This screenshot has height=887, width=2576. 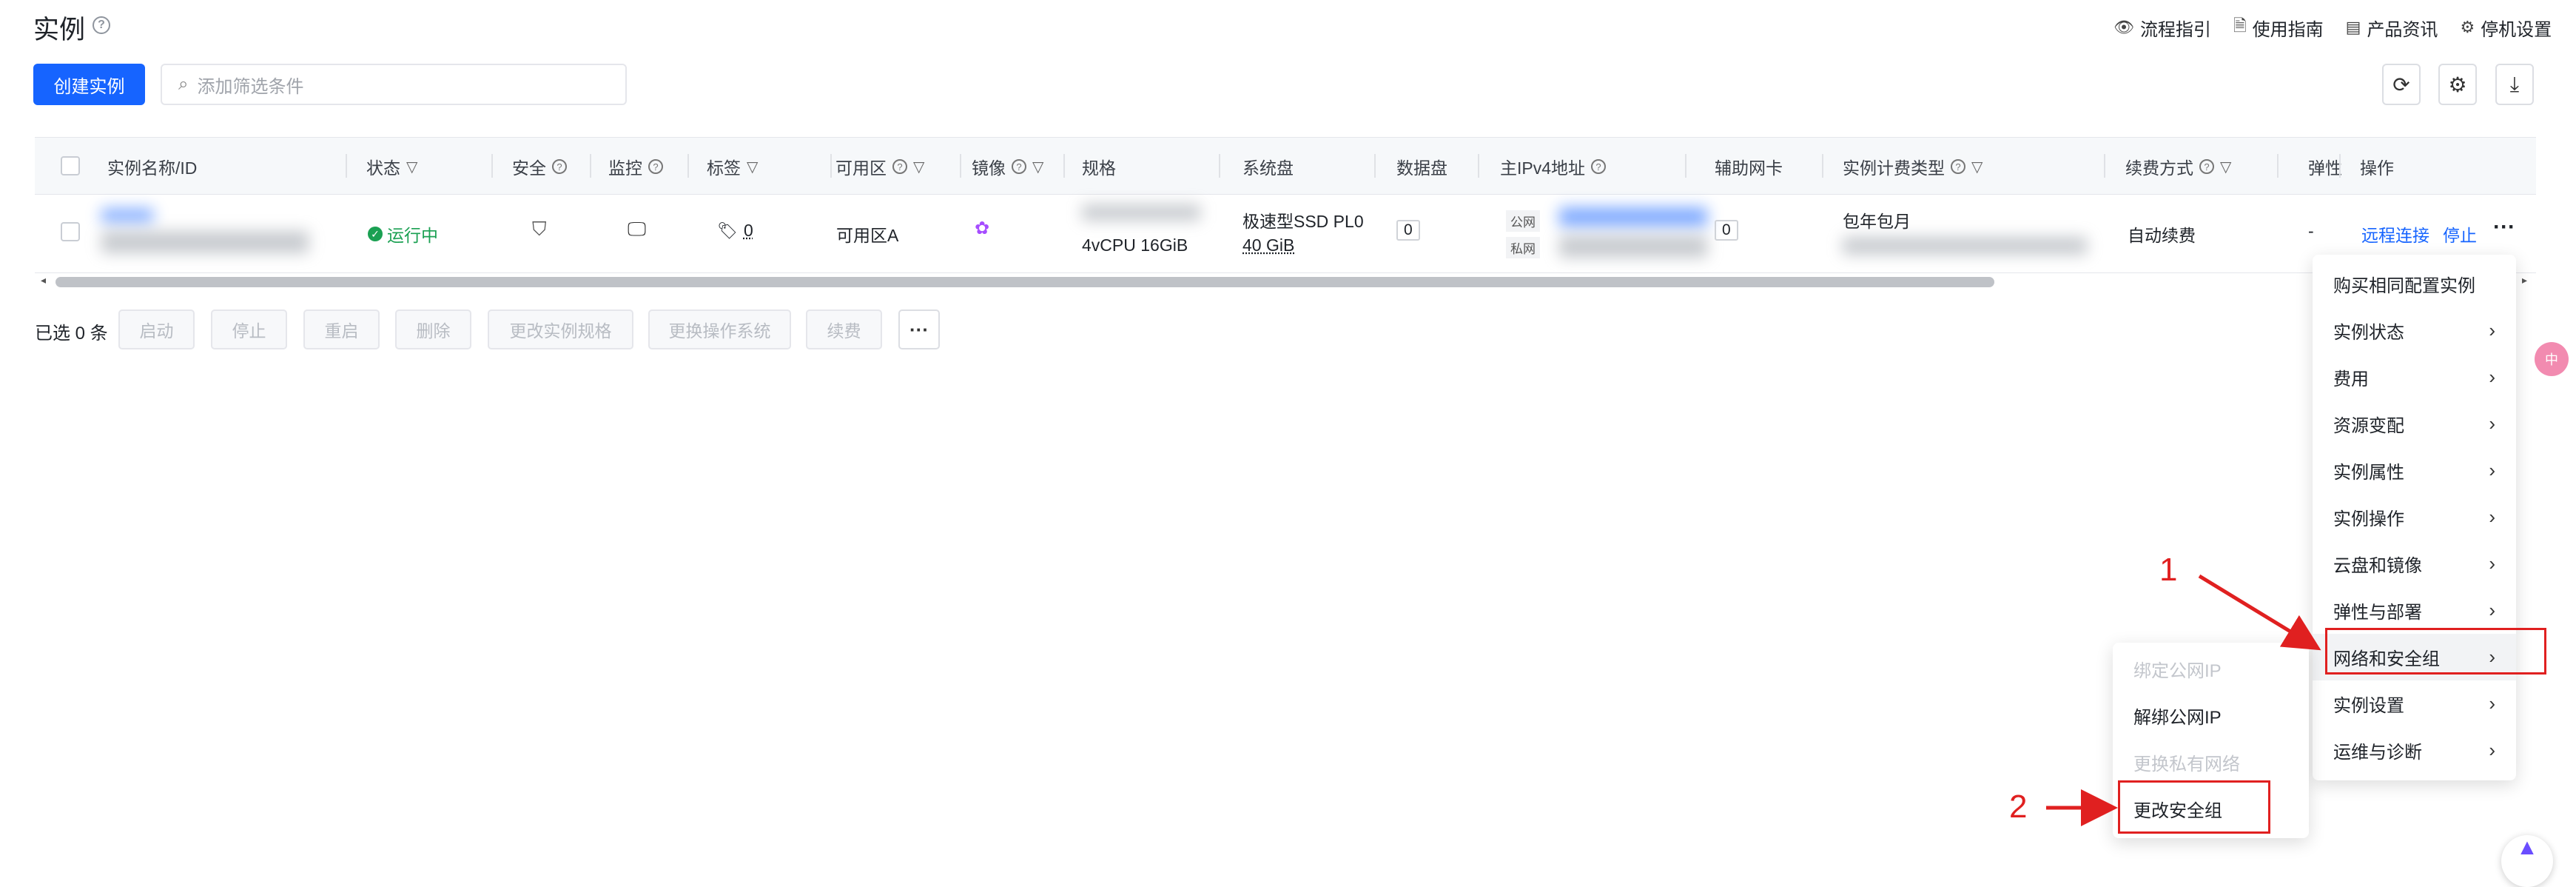 I want to click on check-circle-icon: ✓, so click(x=375, y=234).